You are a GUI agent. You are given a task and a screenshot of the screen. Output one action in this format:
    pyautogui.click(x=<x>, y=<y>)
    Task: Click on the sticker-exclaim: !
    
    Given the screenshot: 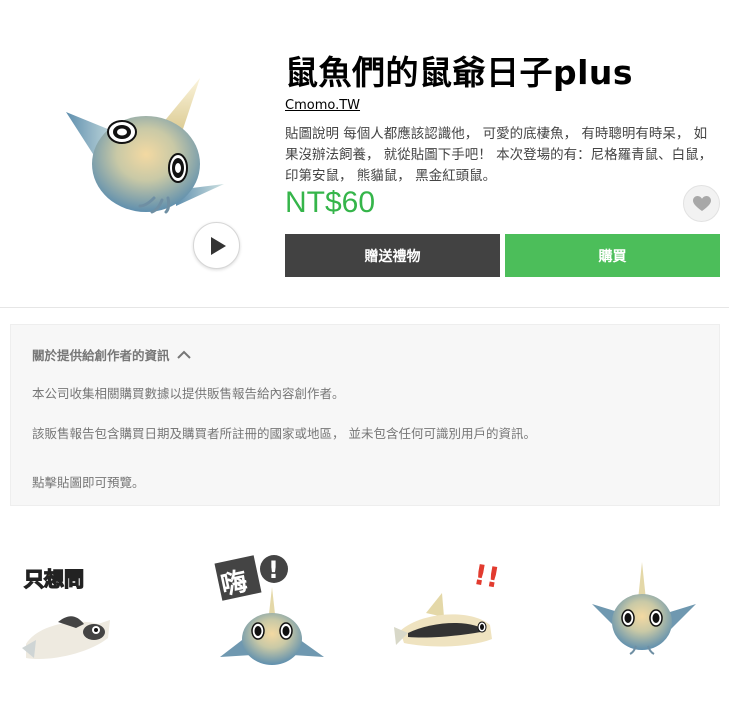 What is the action you would take?
    pyautogui.click(x=273, y=570)
    